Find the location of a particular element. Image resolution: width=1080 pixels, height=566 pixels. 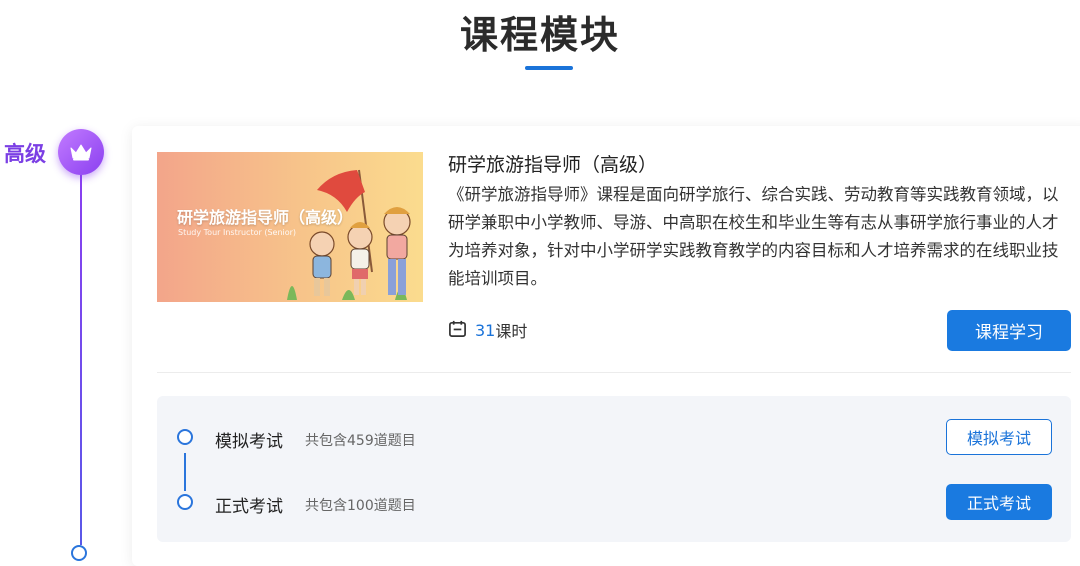

thumbnail-subtitle: Study Tour Instructor (Senior) is located at coordinates (237, 232).